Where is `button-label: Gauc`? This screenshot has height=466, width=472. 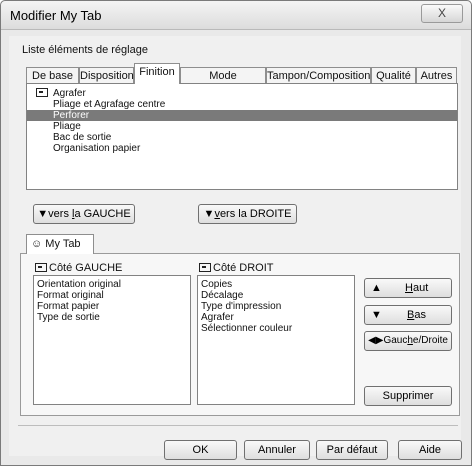 button-label: Gauc is located at coordinates (395, 340).